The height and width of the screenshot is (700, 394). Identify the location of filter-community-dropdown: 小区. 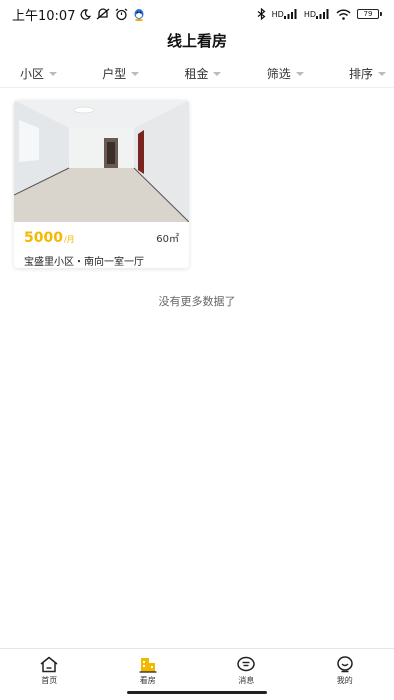
(39, 73).